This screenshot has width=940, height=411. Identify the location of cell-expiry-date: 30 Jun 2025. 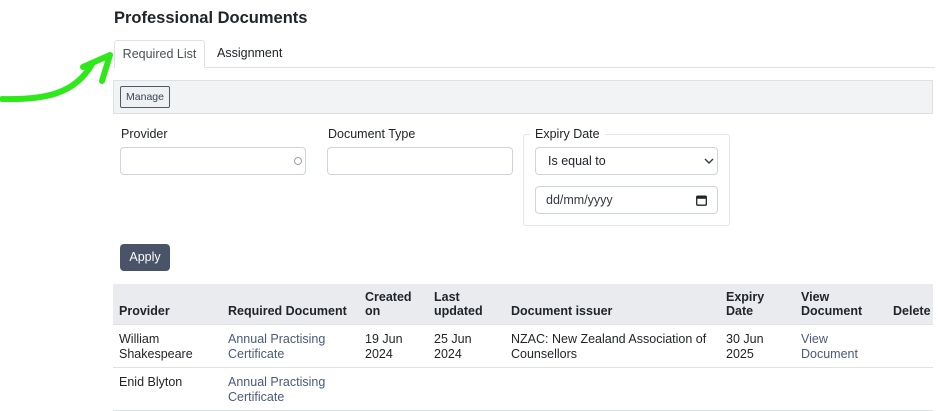
(757, 346).